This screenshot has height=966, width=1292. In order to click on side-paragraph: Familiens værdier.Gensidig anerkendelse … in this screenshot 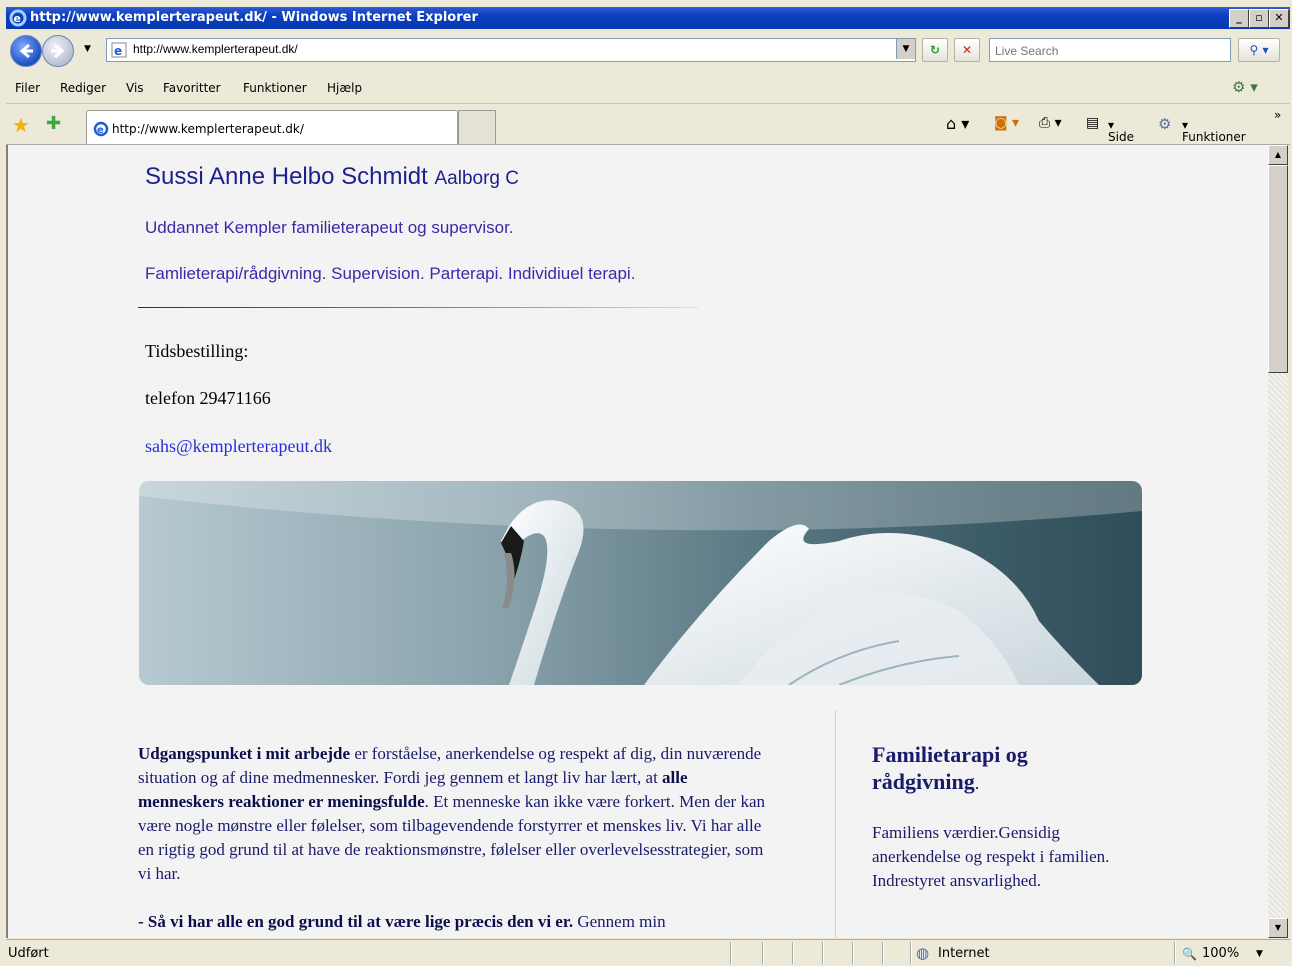, I will do `click(991, 856)`.